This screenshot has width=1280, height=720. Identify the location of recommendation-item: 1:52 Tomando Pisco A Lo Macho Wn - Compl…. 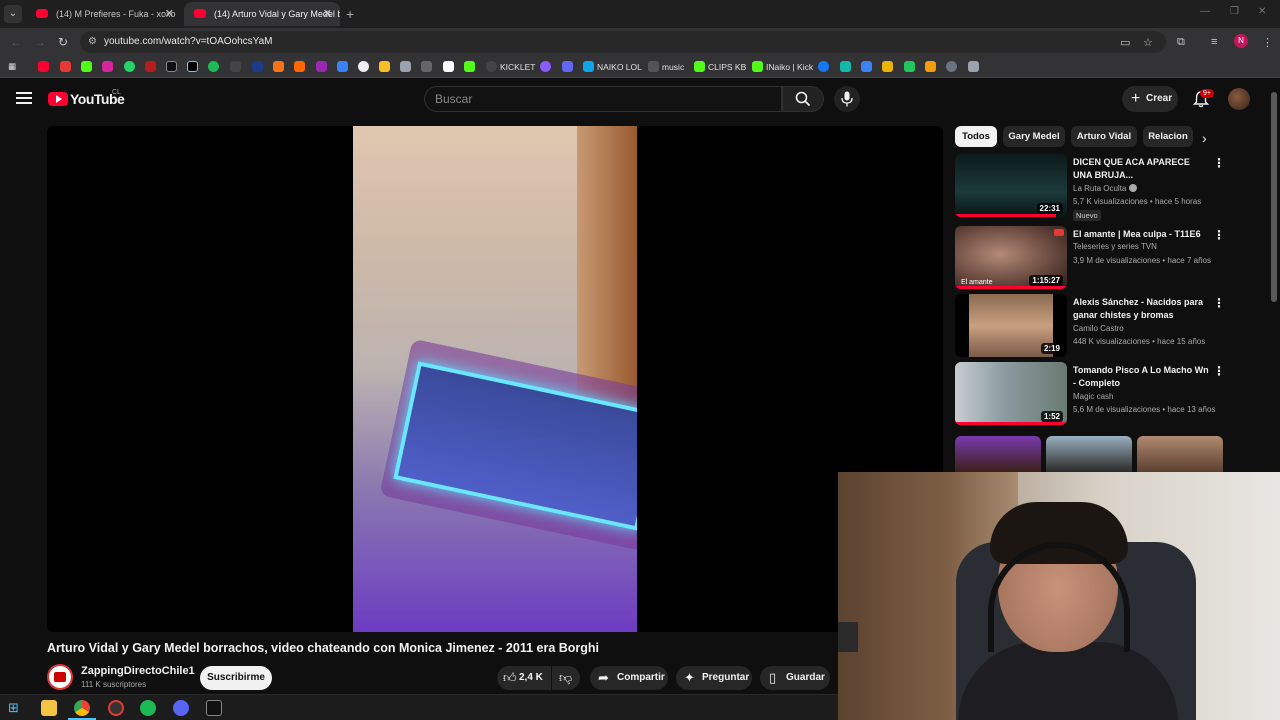
(1090, 394).